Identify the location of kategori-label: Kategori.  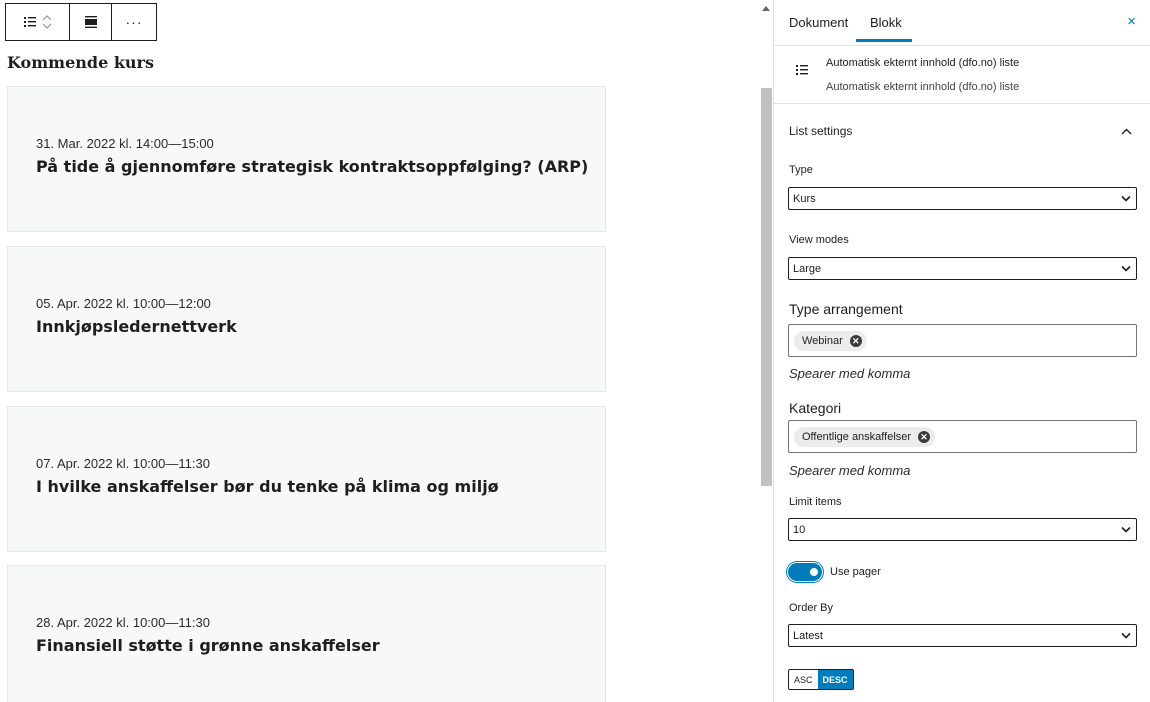
(815, 408).